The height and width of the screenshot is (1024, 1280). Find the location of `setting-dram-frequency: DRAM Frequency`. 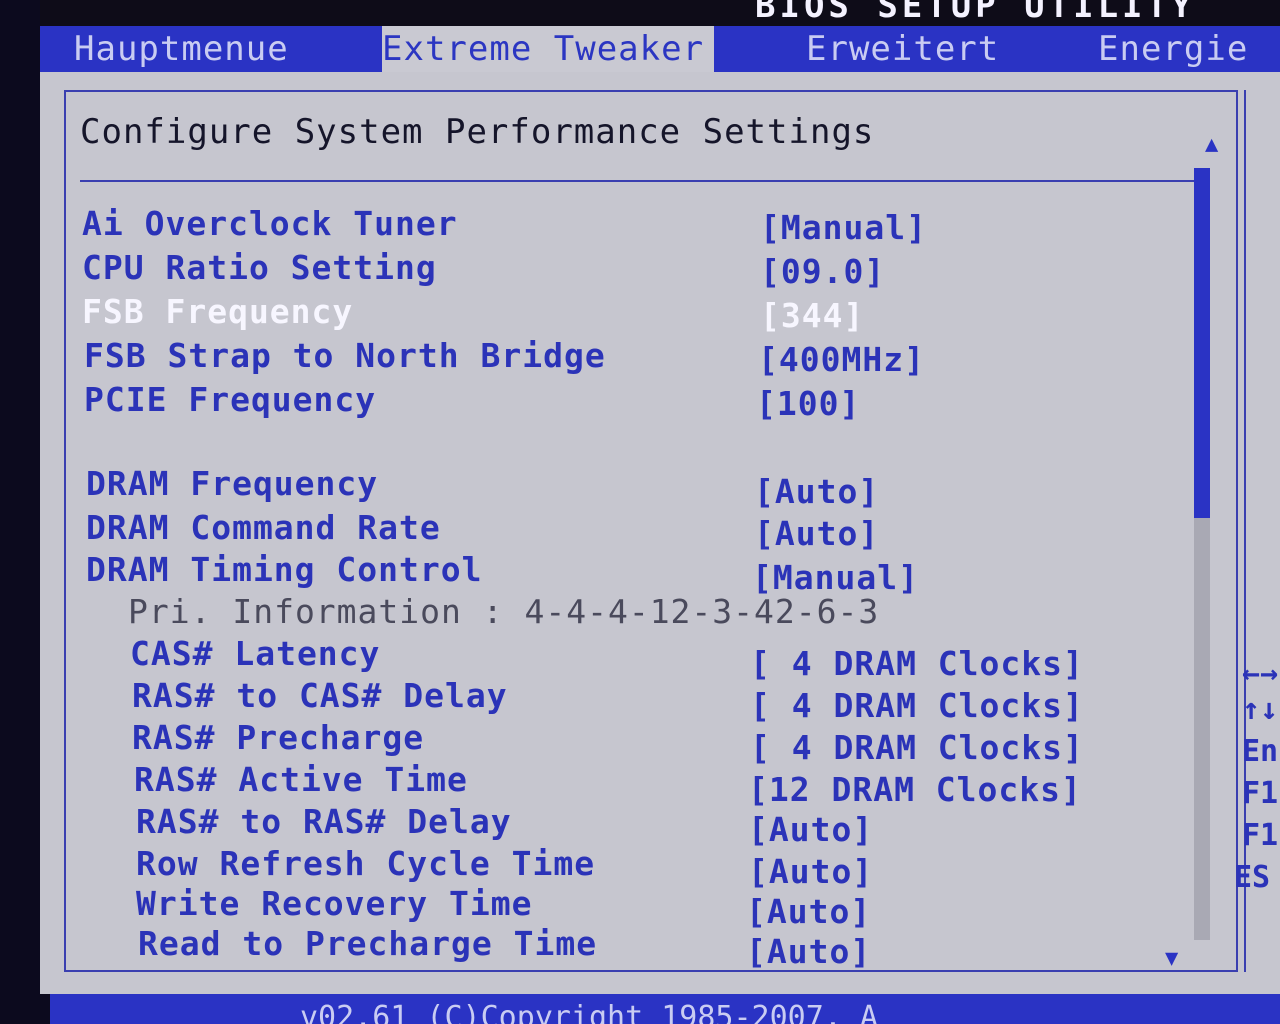

setting-dram-frequency: DRAM Frequency is located at coordinates (232, 483).